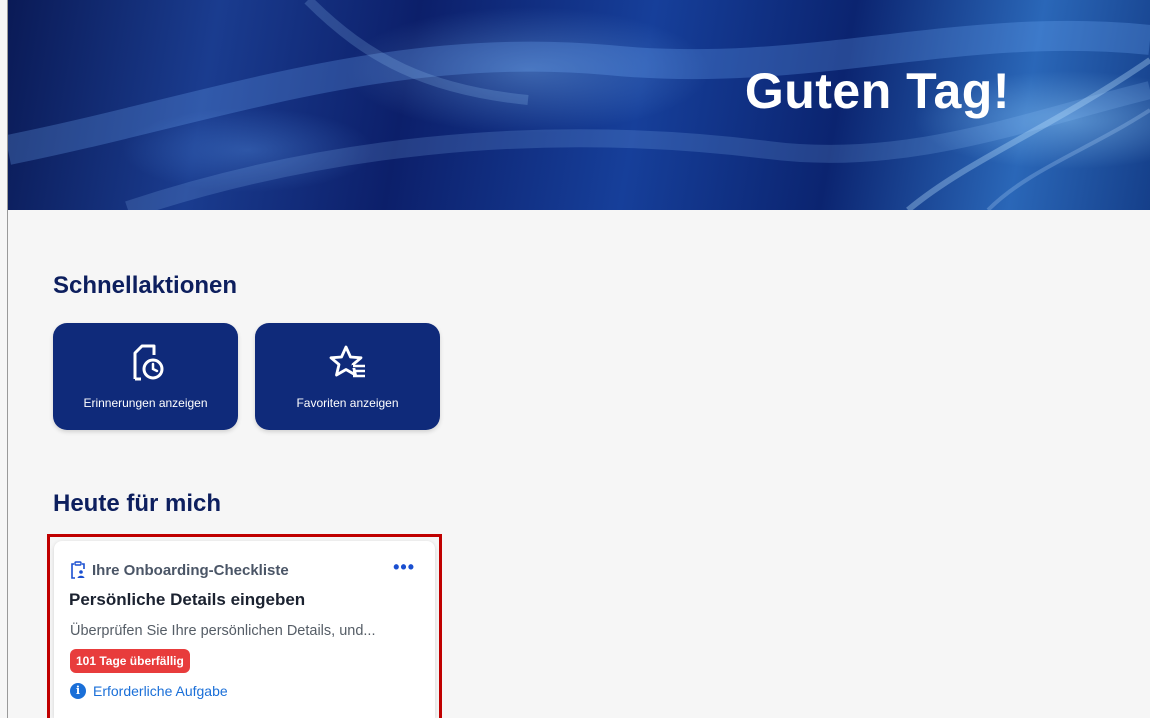 The image size is (1150, 718). What do you see at coordinates (187, 599) in the screenshot?
I see `card-title: Persönliche Details eingeben` at bounding box center [187, 599].